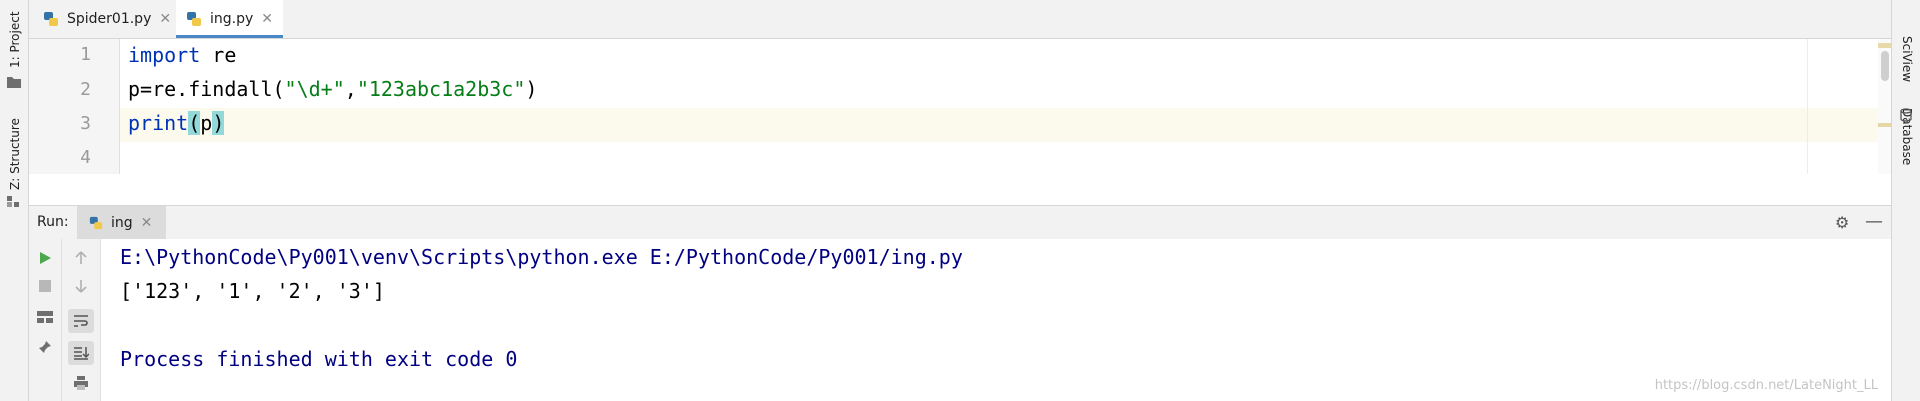 Image resolution: width=1920 pixels, height=401 pixels. I want to click on scroll-to-end-button, so click(81, 353).